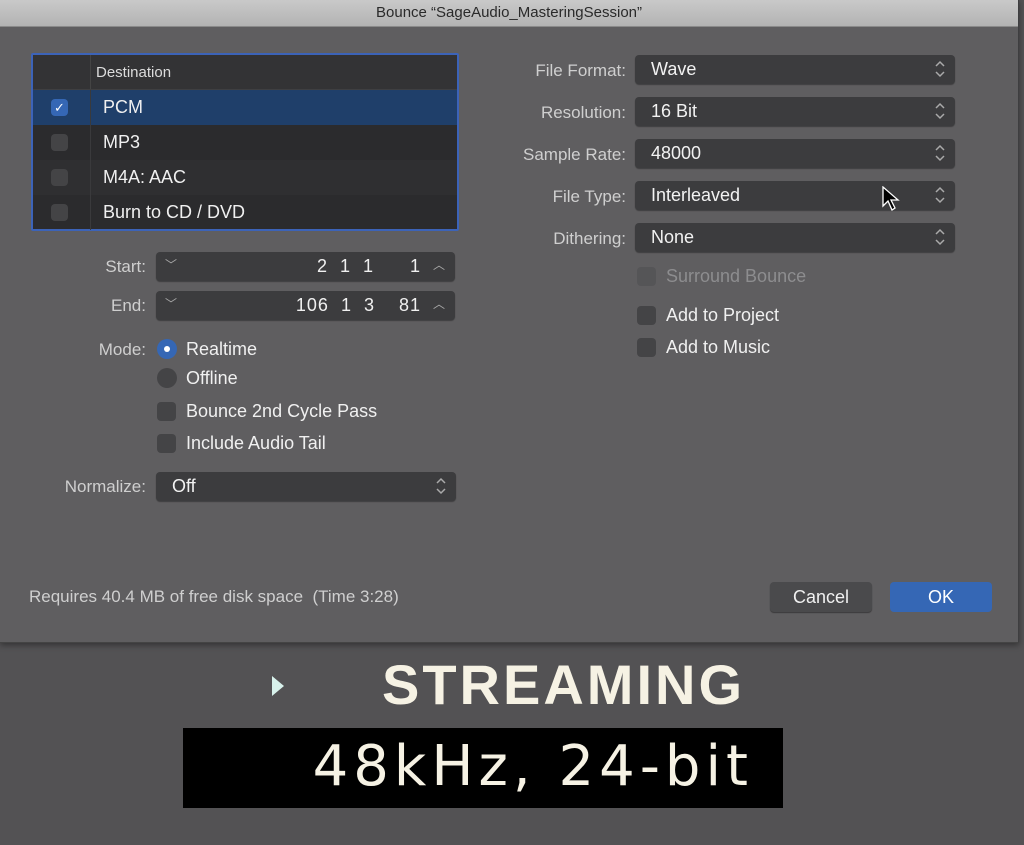 The image size is (1024, 845). I want to click on realtime-radio, so click(167, 349).